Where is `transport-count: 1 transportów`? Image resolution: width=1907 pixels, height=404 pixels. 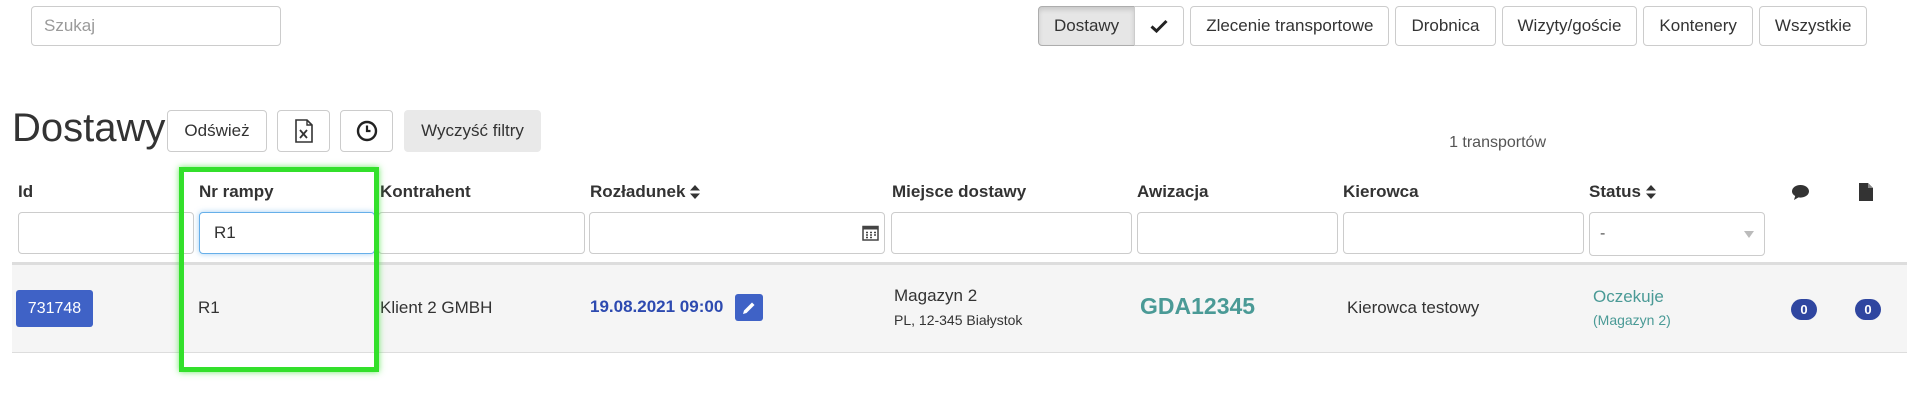 transport-count: 1 transportów is located at coordinates (1497, 142).